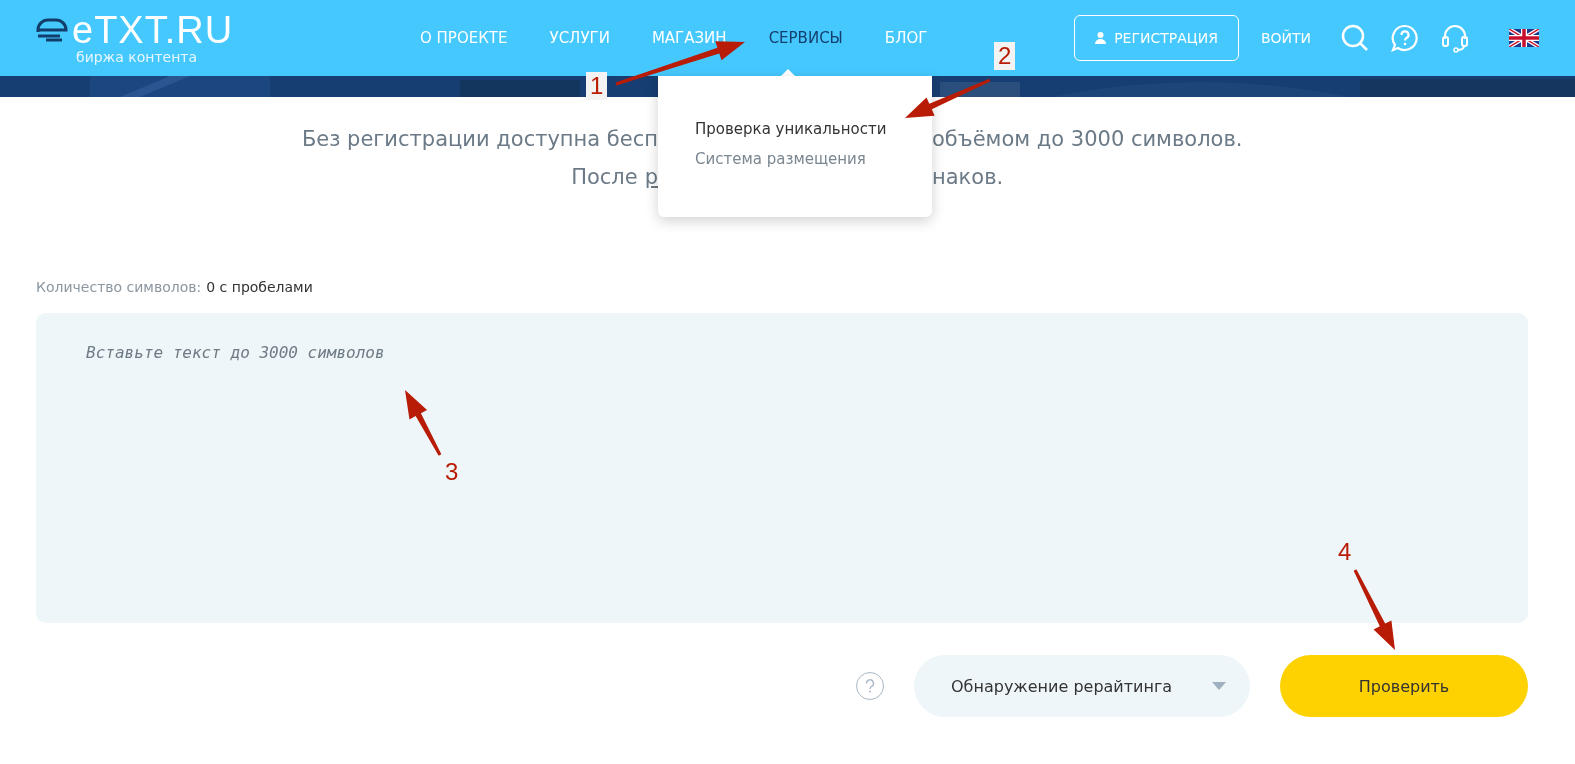 The height and width of the screenshot is (764, 1575). I want to click on intro-text: Без регистрации доступна бесп, so click(479, 139).